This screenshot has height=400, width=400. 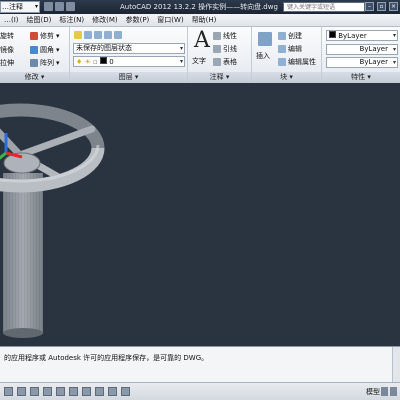 What do you see at coordinates (263, 56) in the screenshot?
I see `insert-button: 插入` at bounding box center [263, 56].